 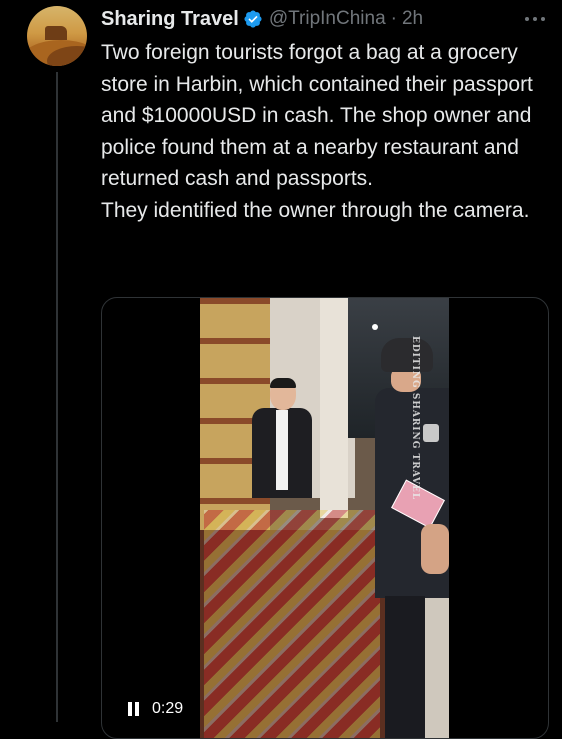 What do you see at coordinates (292, 624) in the screenshot?
I see `glass-display-case` at bounding box center [292, 624].